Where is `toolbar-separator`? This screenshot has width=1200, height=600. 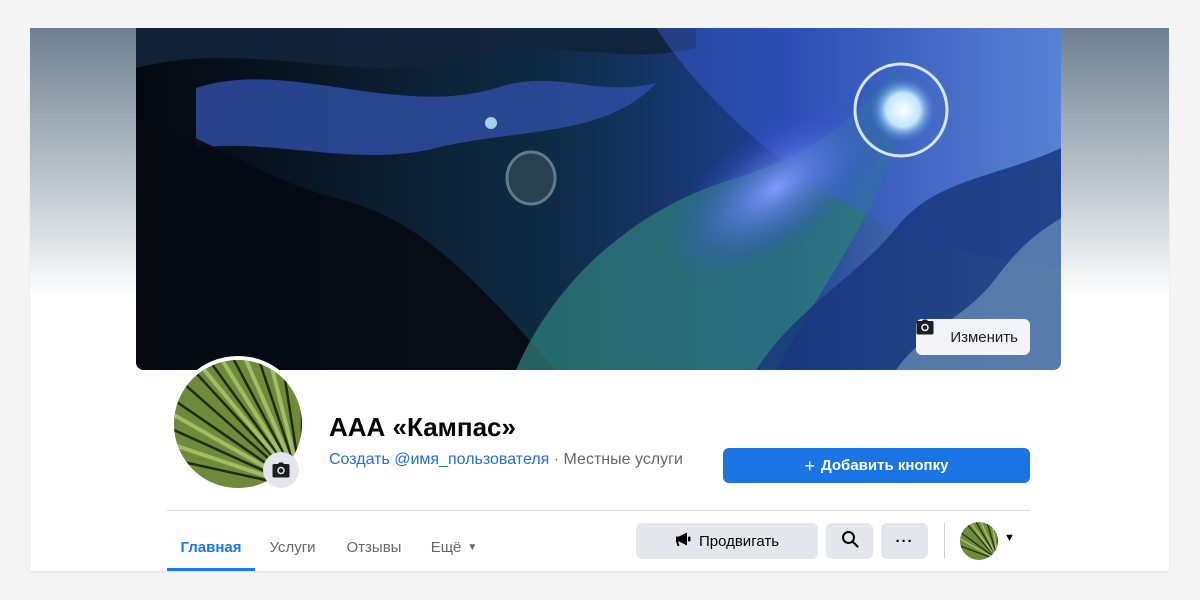 toolbar-separator is located at coordinates (944, 541).